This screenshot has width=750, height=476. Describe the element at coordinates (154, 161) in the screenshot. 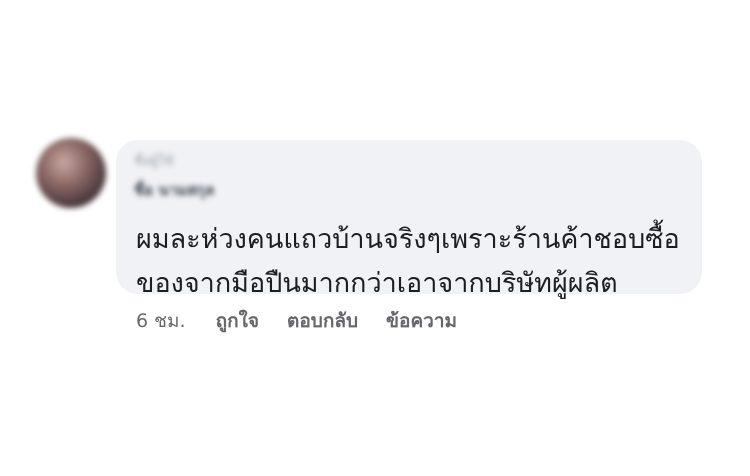

I see `author-meta: ชื่อผู้ใช้` at that location.